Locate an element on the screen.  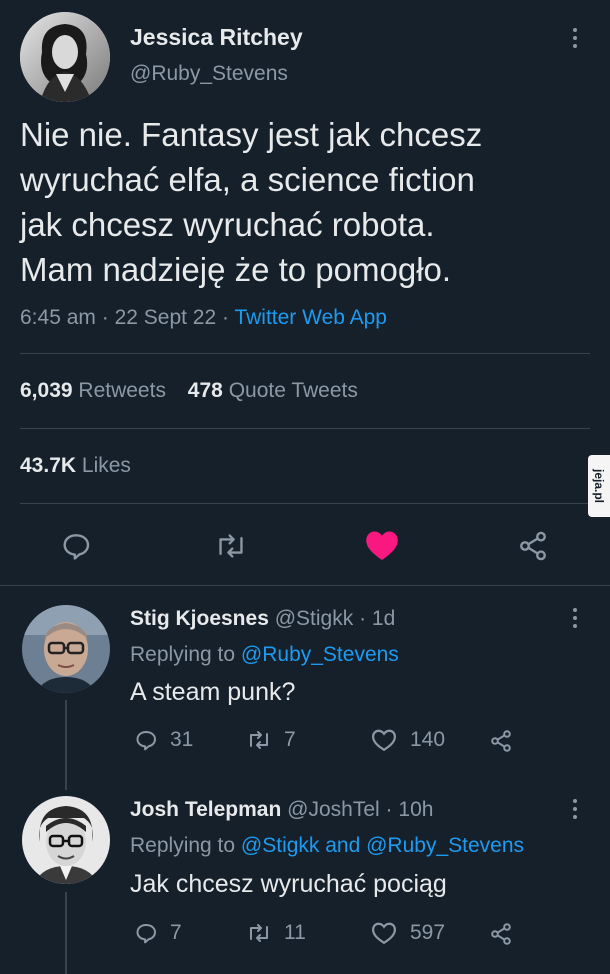
likes-stat: 43.7K Likes is located at coordinates (75, 466).